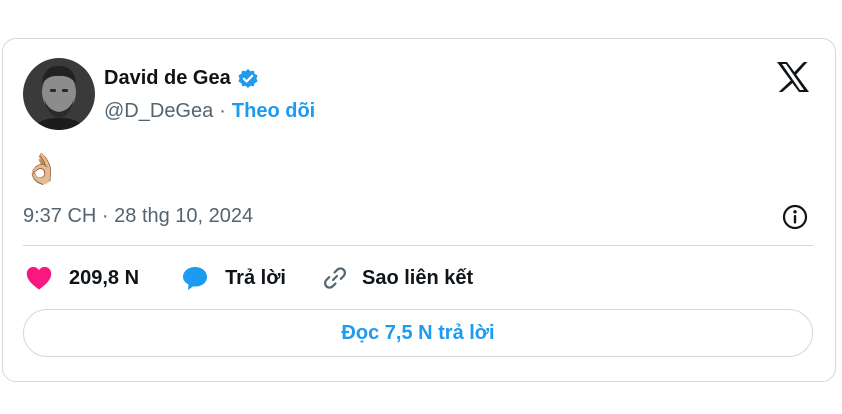  I want to click on copy-link-button: Sao liên kết, so click(397, 278).